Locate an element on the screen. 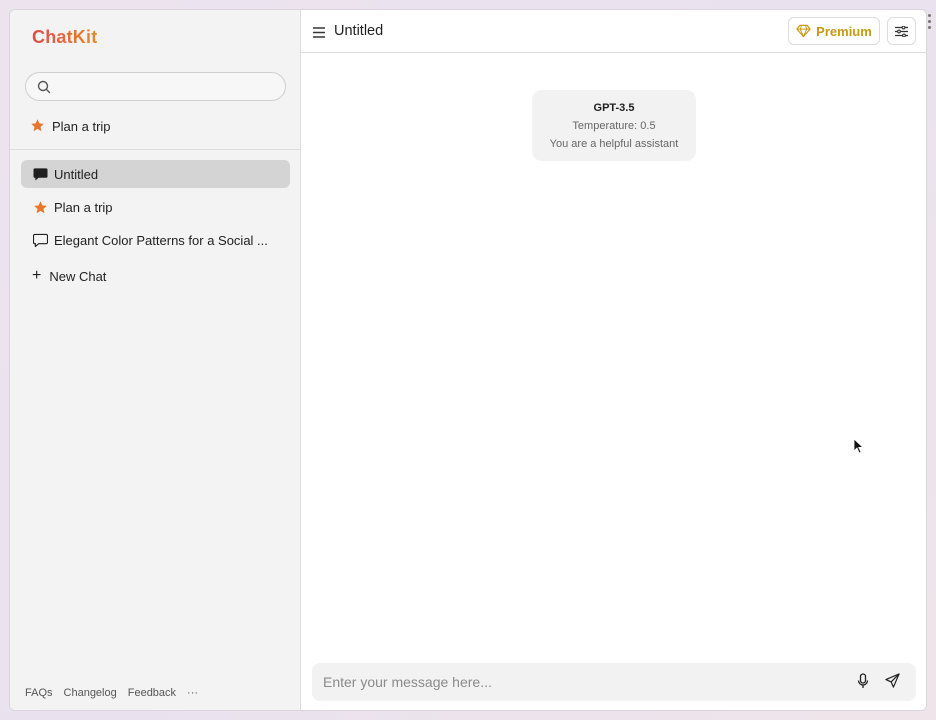 This screenshot has height=720, width=936. sidebar-divider is located at coordinates (155, 149).